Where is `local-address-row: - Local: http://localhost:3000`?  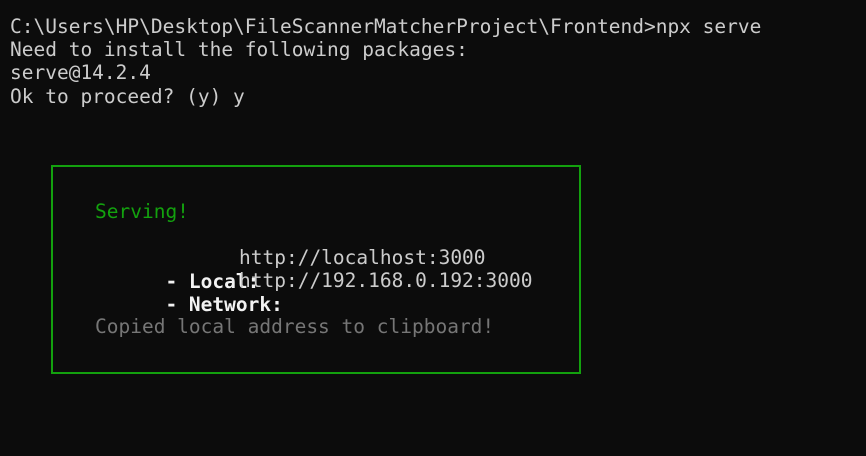 local-address-row: - Local: http://localhost:3000 is located at coordinates (290, 269).